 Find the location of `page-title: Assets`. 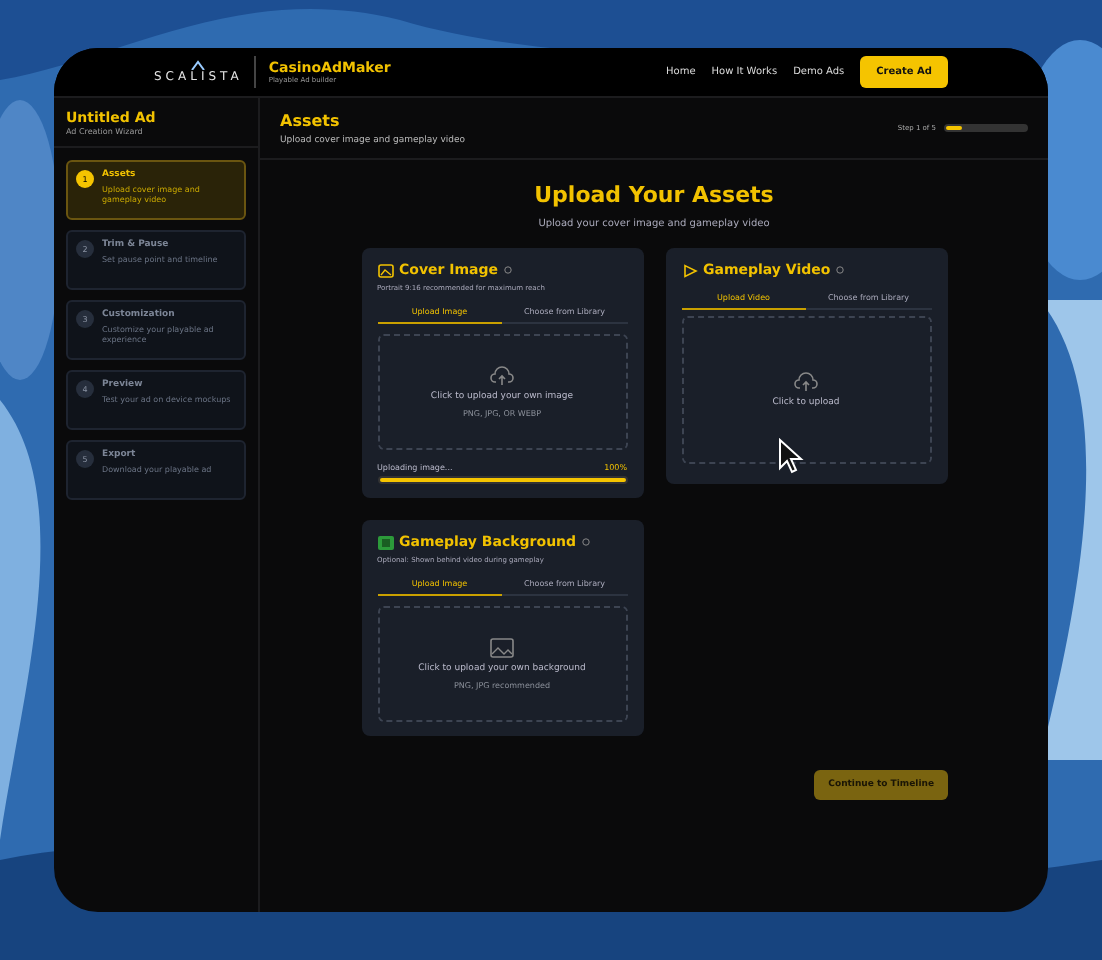

page-title: Assets is located at coordinates (311, 120).